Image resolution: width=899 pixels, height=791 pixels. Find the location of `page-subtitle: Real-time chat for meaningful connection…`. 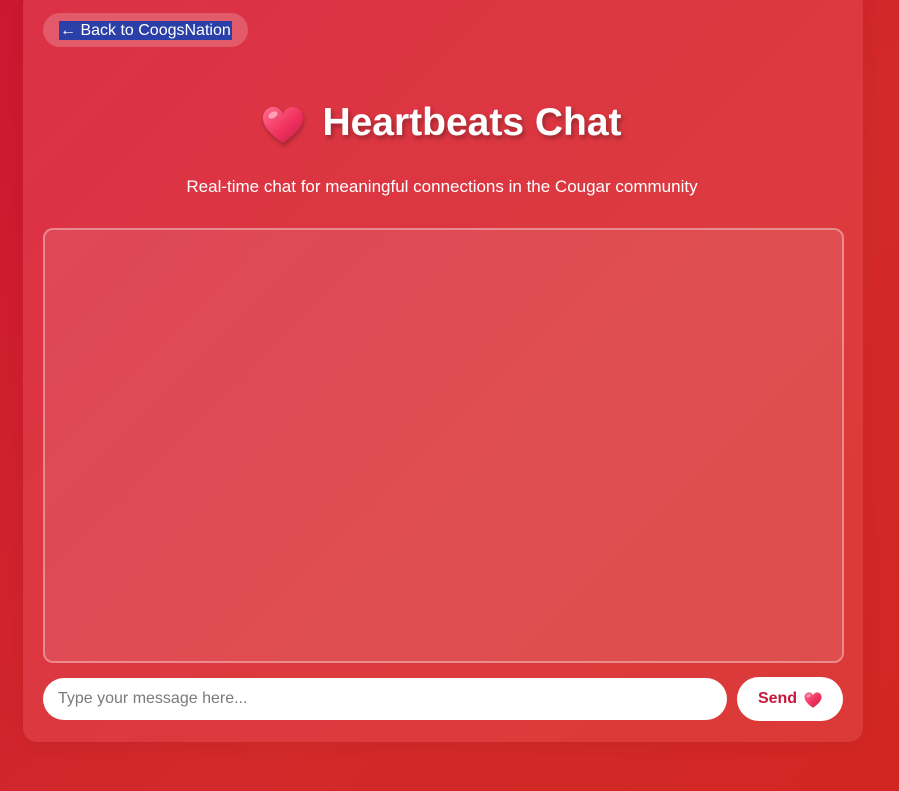

page-subtitle: Real-time chat for meaningful connection… is located at coordinates (442, 186).